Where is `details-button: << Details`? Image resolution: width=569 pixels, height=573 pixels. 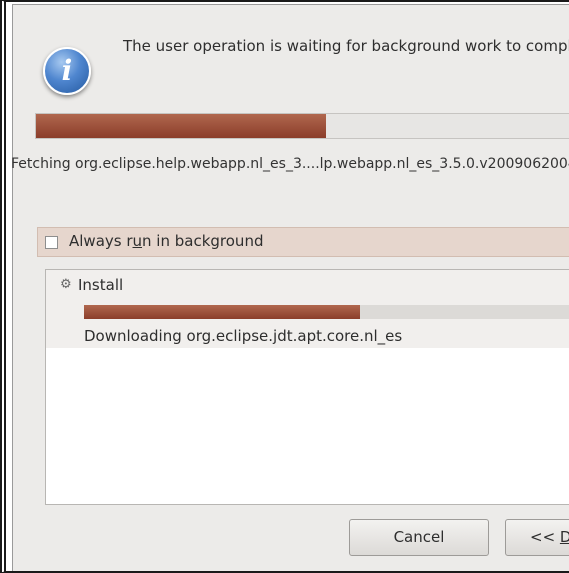
details-button: << Details is located at coordinates (537, 537).